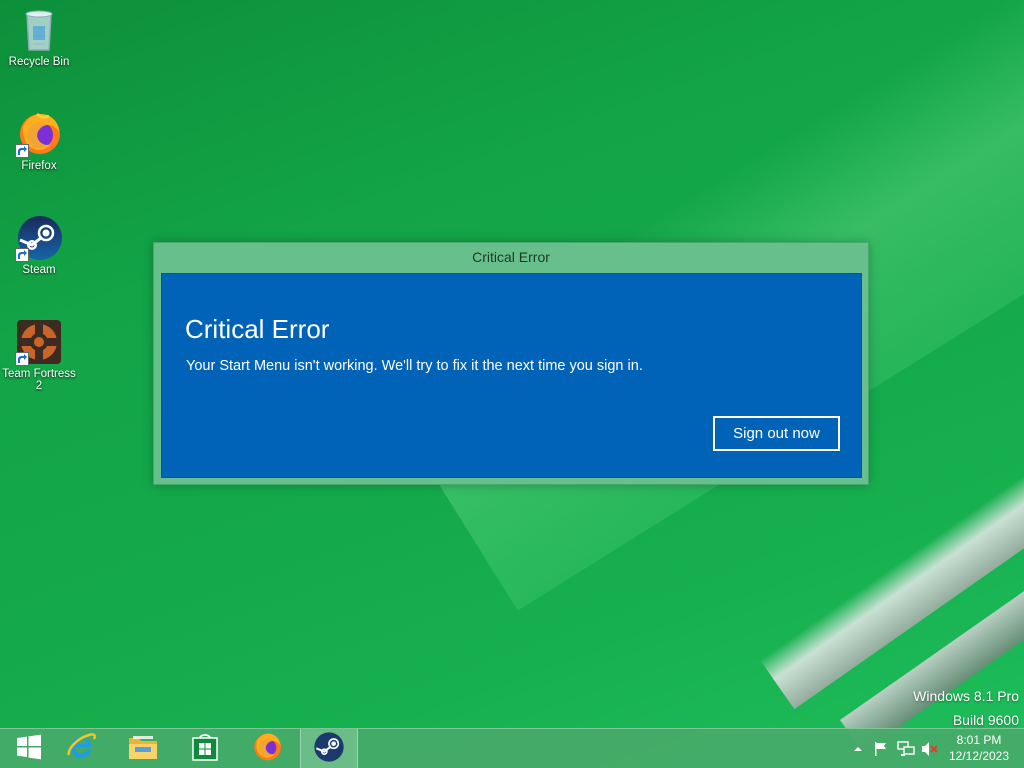  I want to click on file-explorer-icon, so click(143, 749).